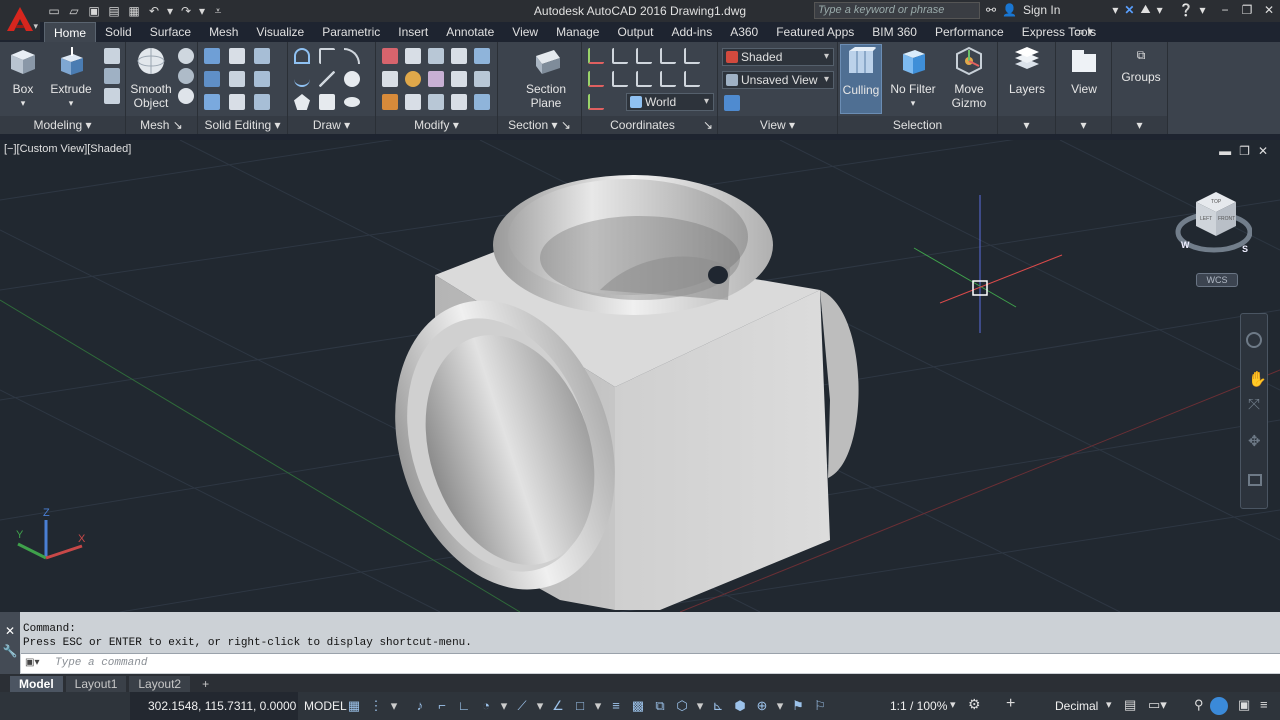  Describe the element at coordinates (352, 79) in the screenshot. I see `circle-icon` at that location.